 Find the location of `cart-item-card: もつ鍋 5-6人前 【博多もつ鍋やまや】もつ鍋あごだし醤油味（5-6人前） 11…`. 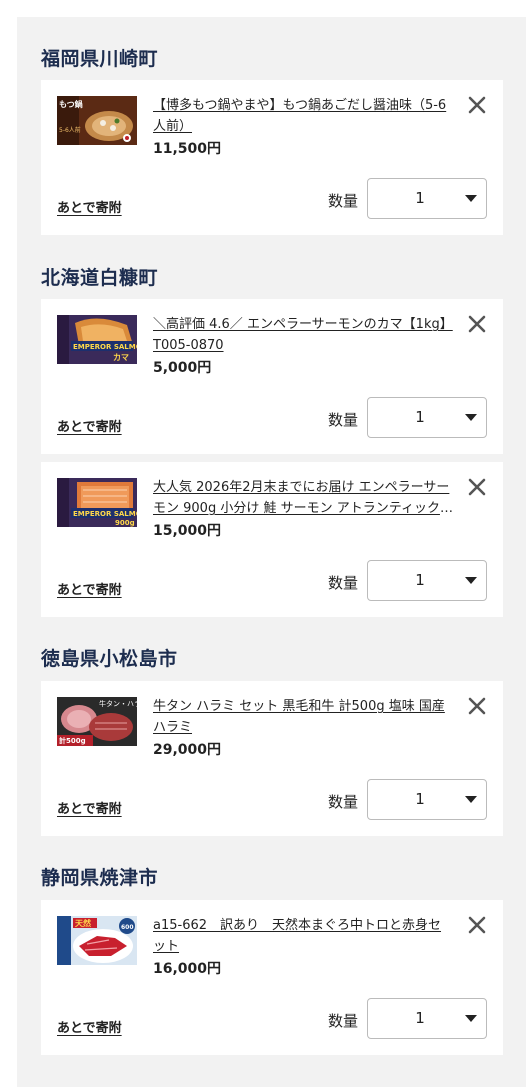

cart-item-card: もつ鍋 5-6人前 【博多もつ鍋やまや】もつ鍋あごだし醤油味（5-6人前） 11… is located at coordinates (272, 157).